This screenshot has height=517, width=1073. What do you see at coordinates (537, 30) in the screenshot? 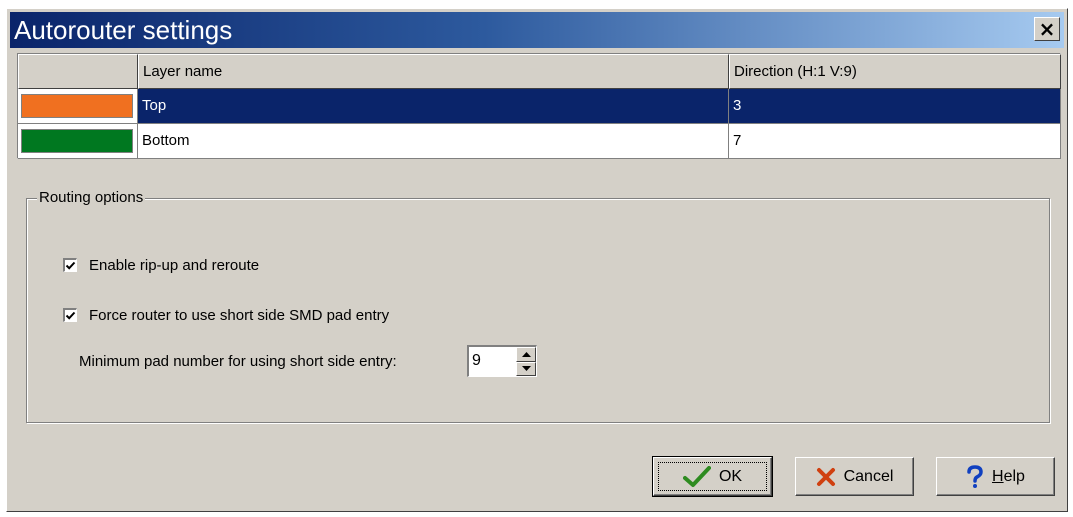
I see `title-bar: Autorouter settings ×` at bounding box center [537, 30].